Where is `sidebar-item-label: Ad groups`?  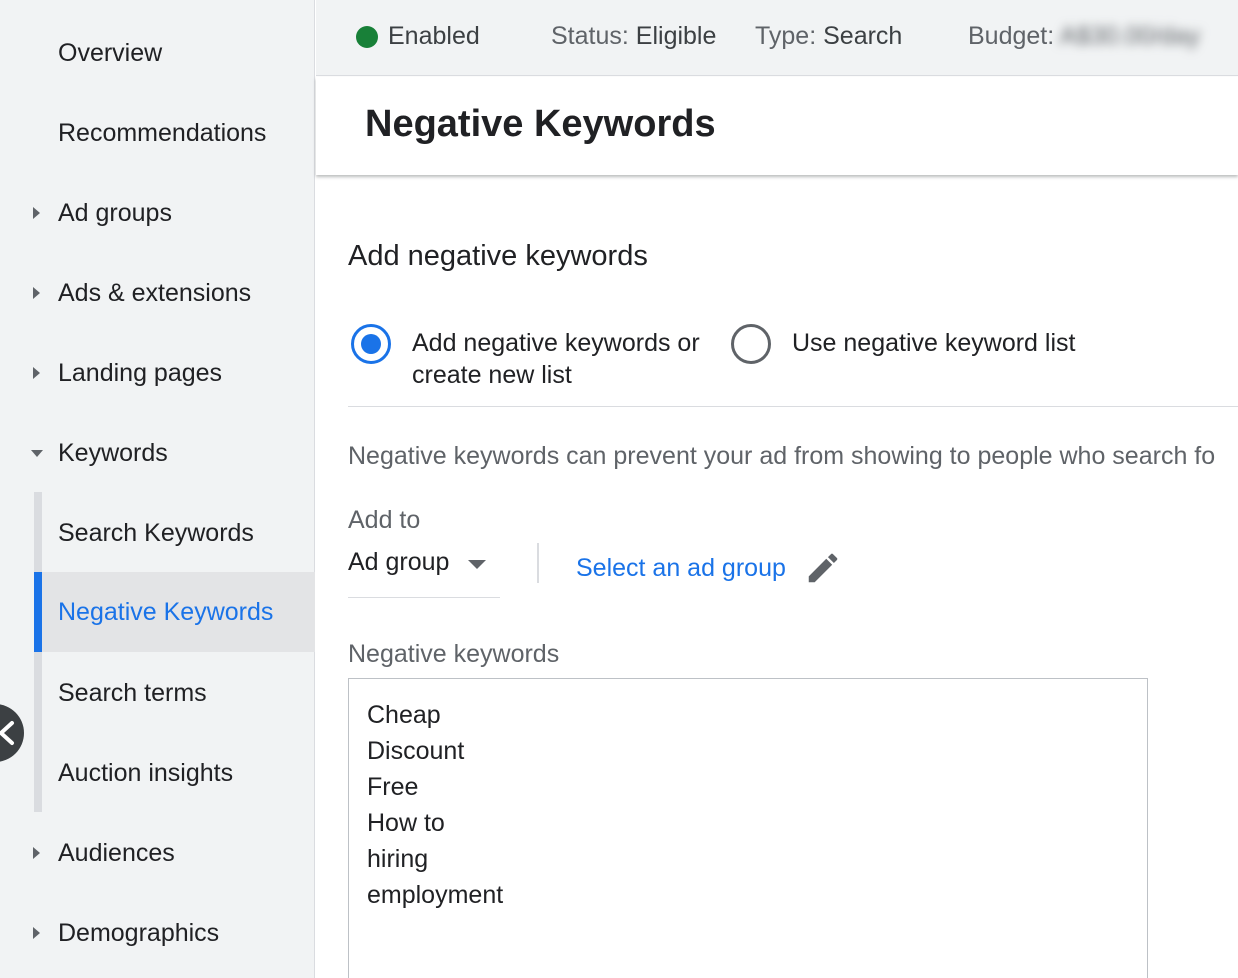 sidebar-item-label: Ad groups is located at coordinates (115, 212).